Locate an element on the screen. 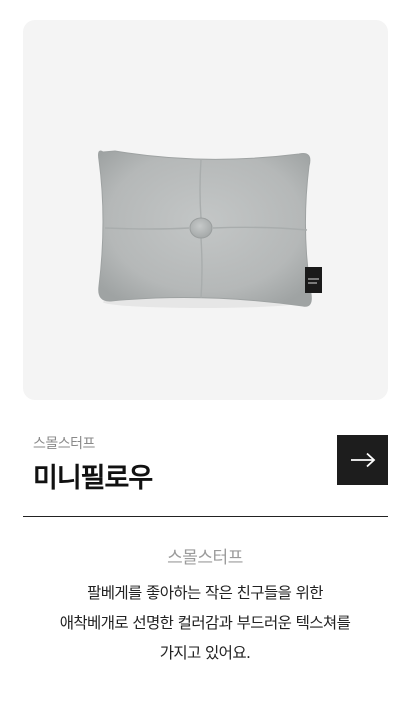 This screenshot has width=410, height=713. product-name: 미니필로우 is located at coordinates (93, 475).